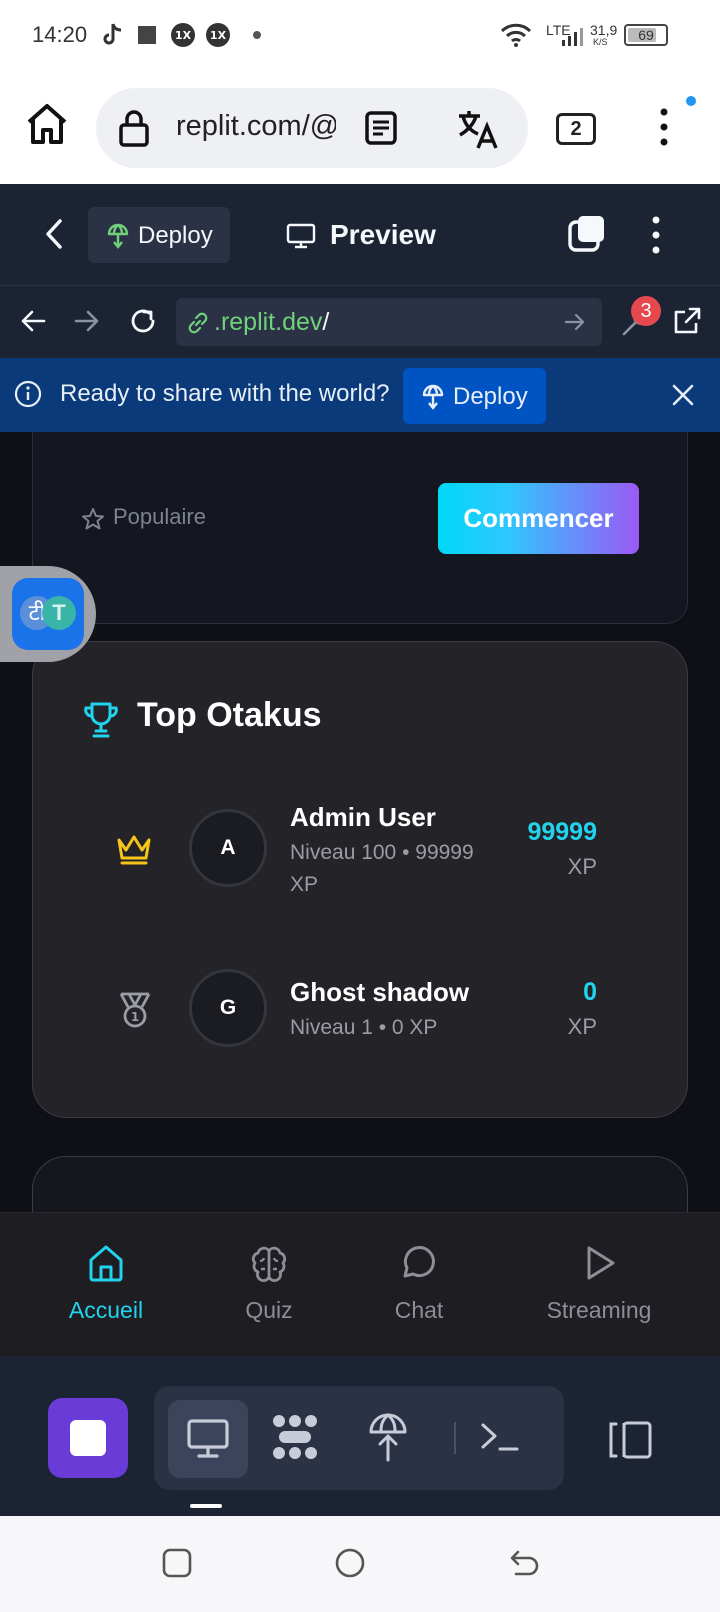  What do you see at coordinates (47, 124) in the screenshot?
I see `home-icon` at bounding box center [47, 124].